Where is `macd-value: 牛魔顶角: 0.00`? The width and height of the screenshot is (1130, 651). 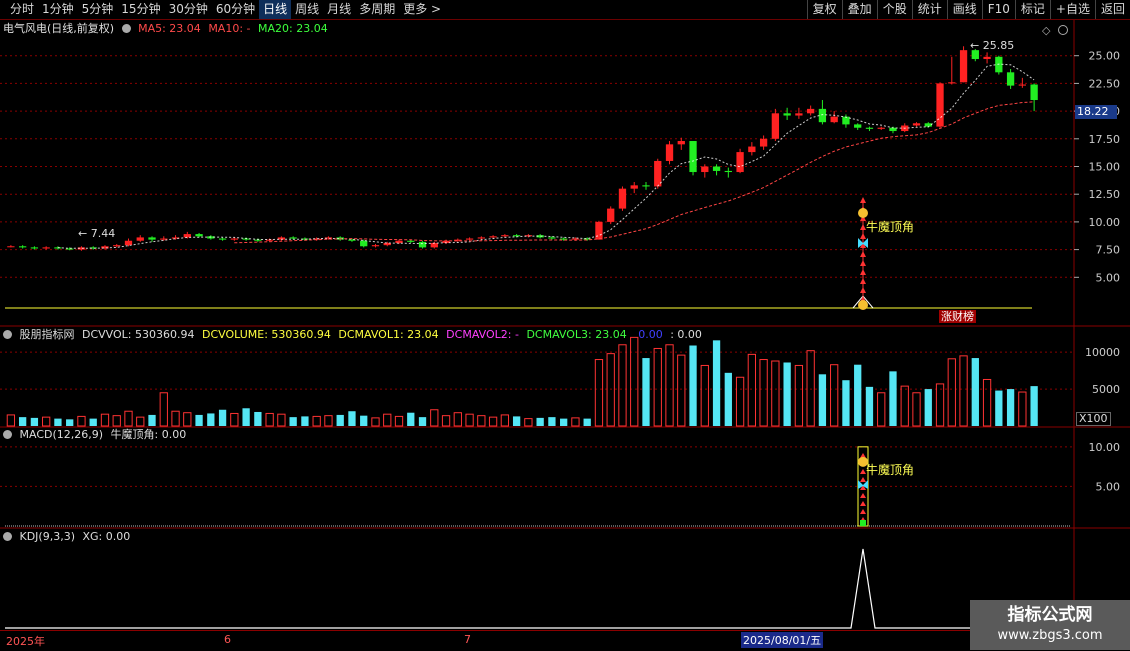 macd-value: 牛魔顶角: 0.00 is located at coordinates (148, 434).